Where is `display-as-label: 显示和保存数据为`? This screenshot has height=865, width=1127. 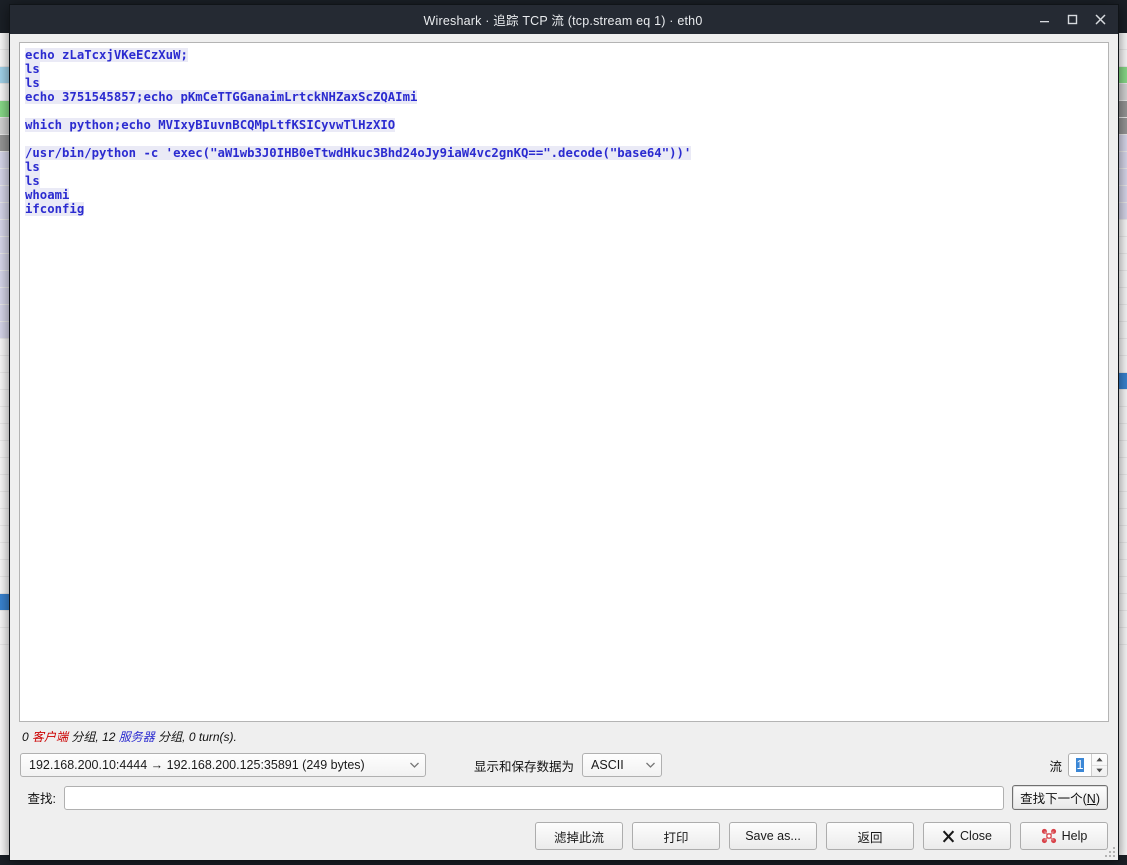
display-as-label: 显示和保存数据为 is located at coordinates (524, 766).